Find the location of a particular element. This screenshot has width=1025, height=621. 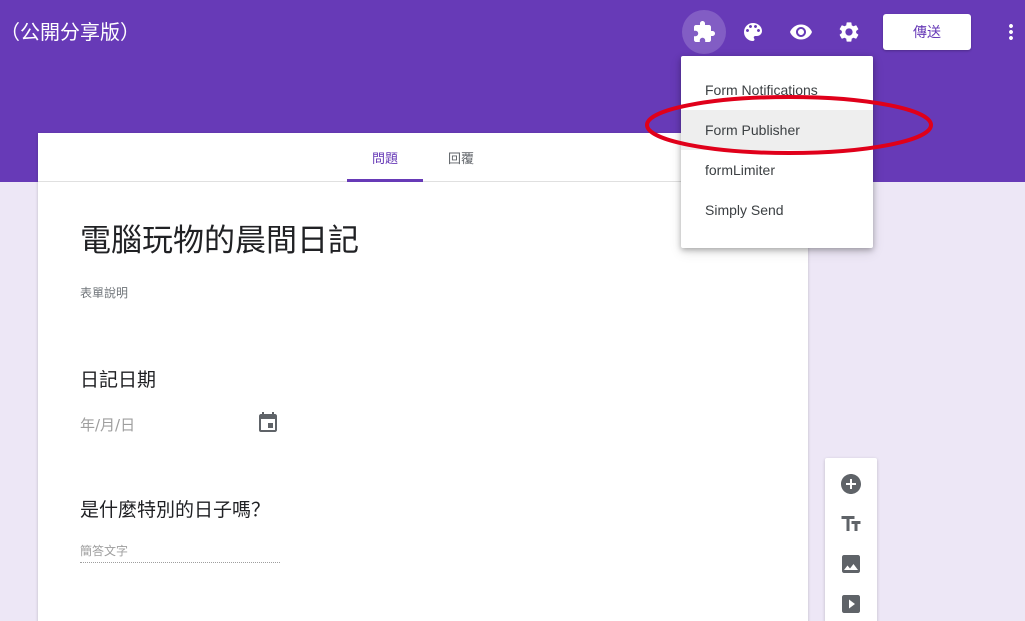

video-icon is located at coordinates (851, 604).